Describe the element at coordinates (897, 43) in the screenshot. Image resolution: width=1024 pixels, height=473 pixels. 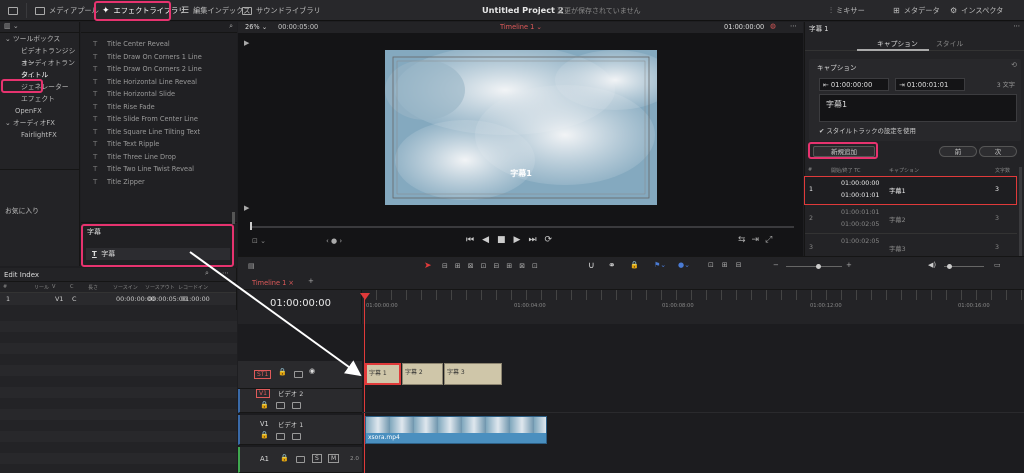
I see `tab-caption: キャプション` at that location.